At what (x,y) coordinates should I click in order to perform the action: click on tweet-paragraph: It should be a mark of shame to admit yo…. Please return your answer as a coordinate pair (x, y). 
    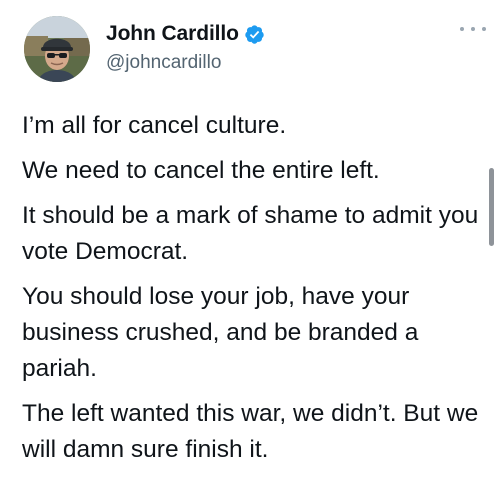
    Looking at the image, I should click on (250, 233).